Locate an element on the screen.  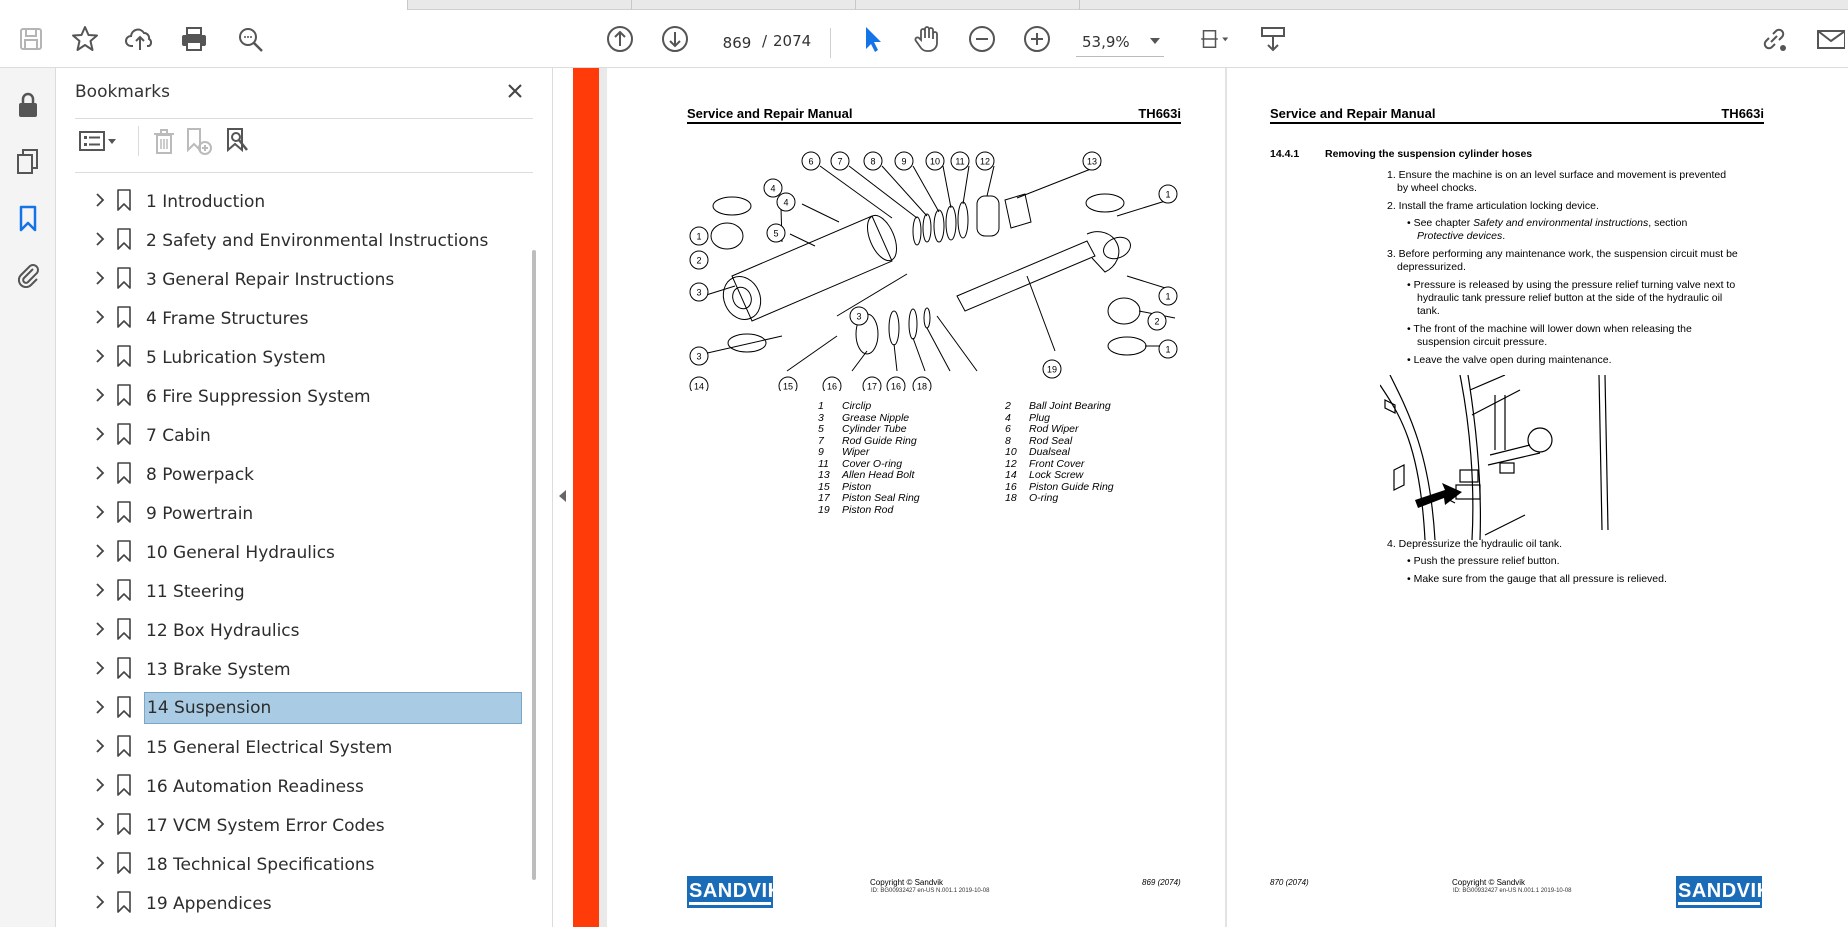
bookmark-item: 15 General Electrical System is located at coordinates (291, 746).